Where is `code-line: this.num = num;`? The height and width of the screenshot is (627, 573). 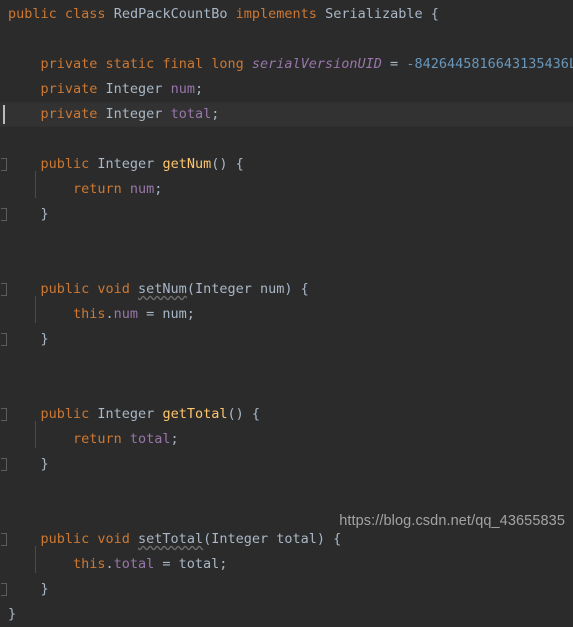
code-line: this.num = num; is located at coordinates (286, 314).